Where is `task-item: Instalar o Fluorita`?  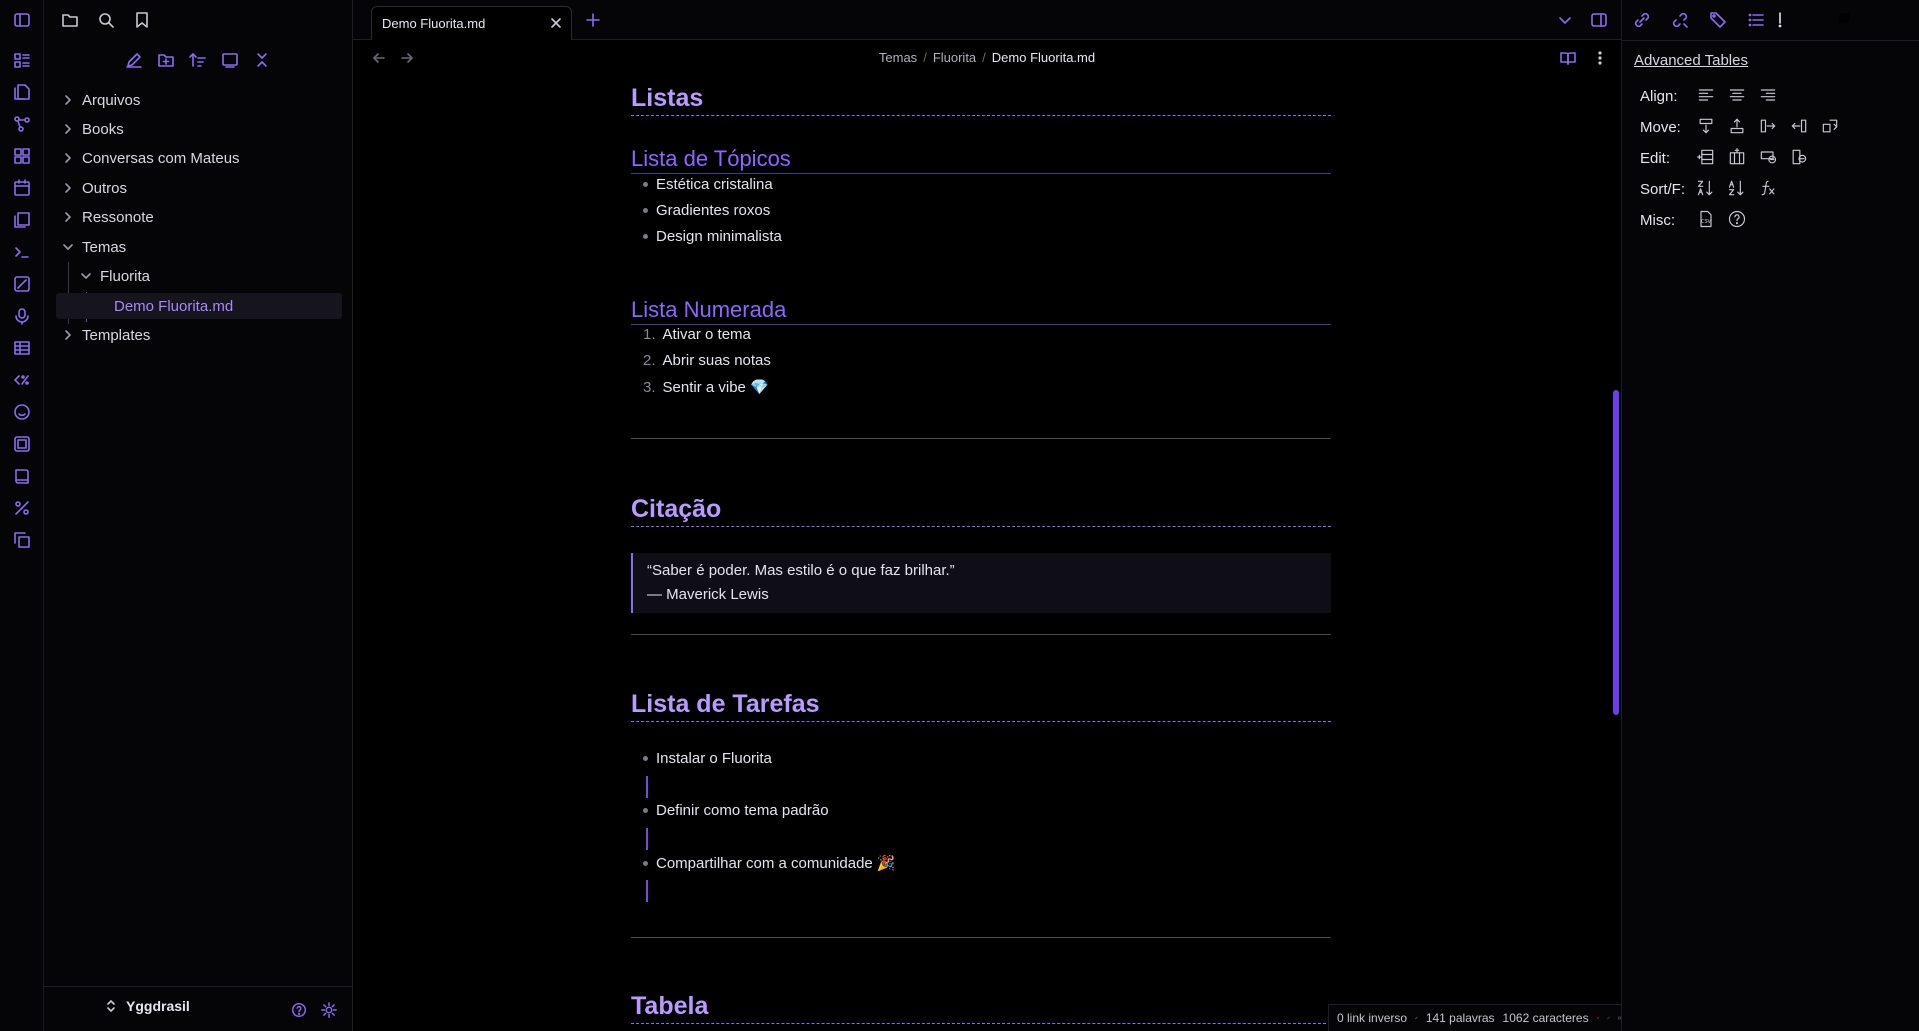
task-item: Instalar o Fluorita is located at coordinates (707, 758).